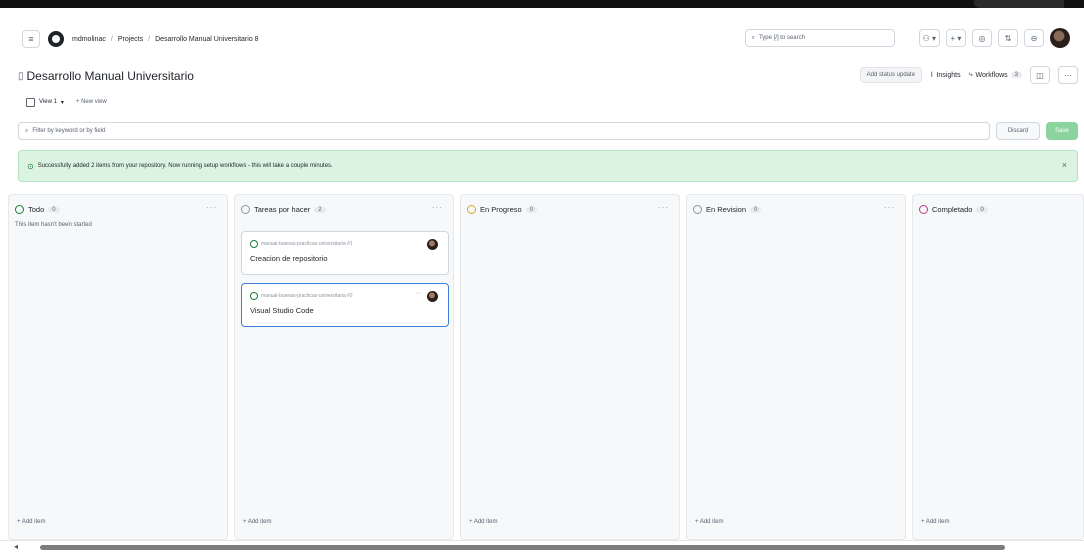  I want to click on column-header: En Progreso 0, so click(502, 209).